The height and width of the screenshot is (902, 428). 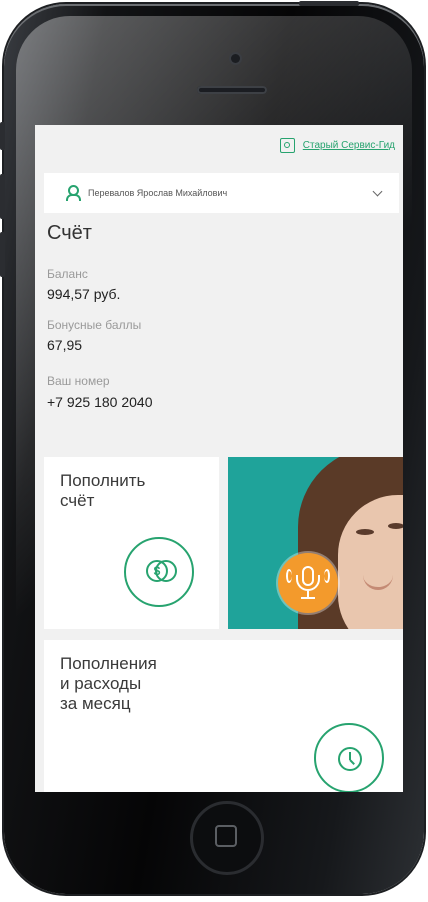 I want to click on coins-icon: $, so click(x=157, y=571).